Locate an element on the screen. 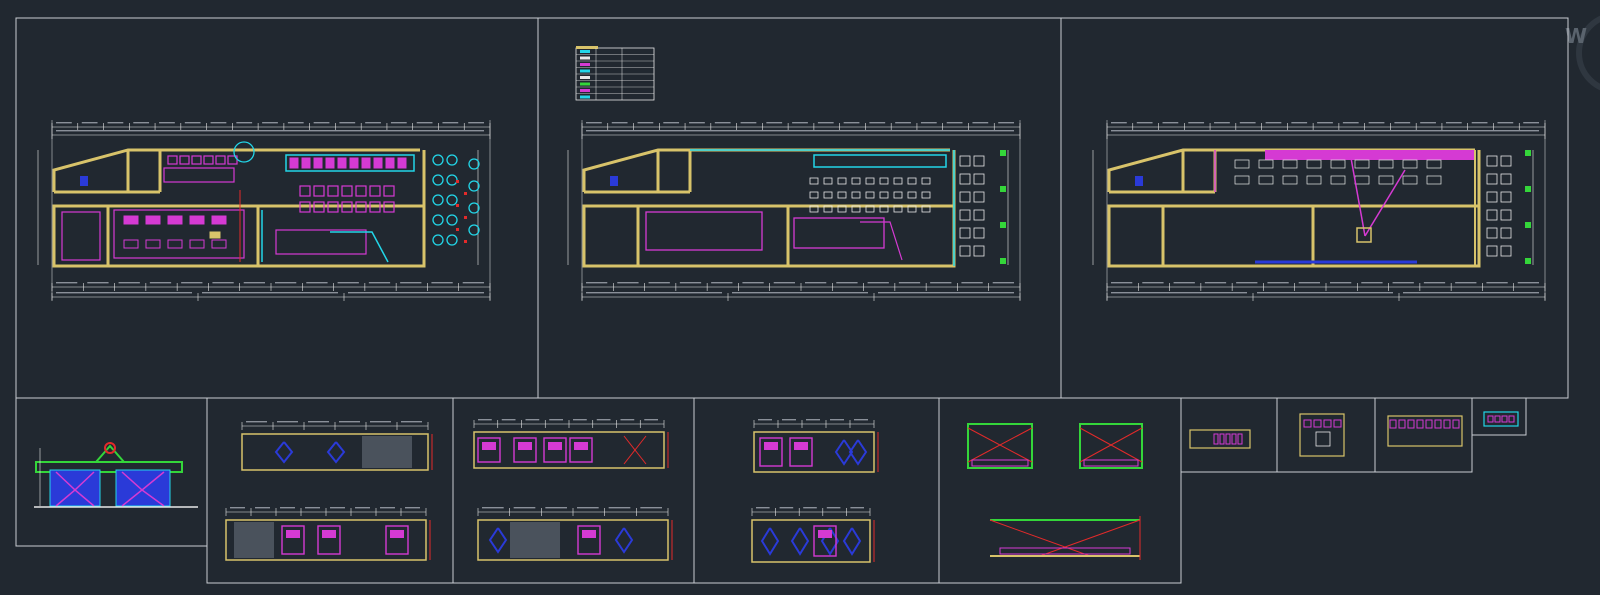  column is located at coordinates (1139, 181).